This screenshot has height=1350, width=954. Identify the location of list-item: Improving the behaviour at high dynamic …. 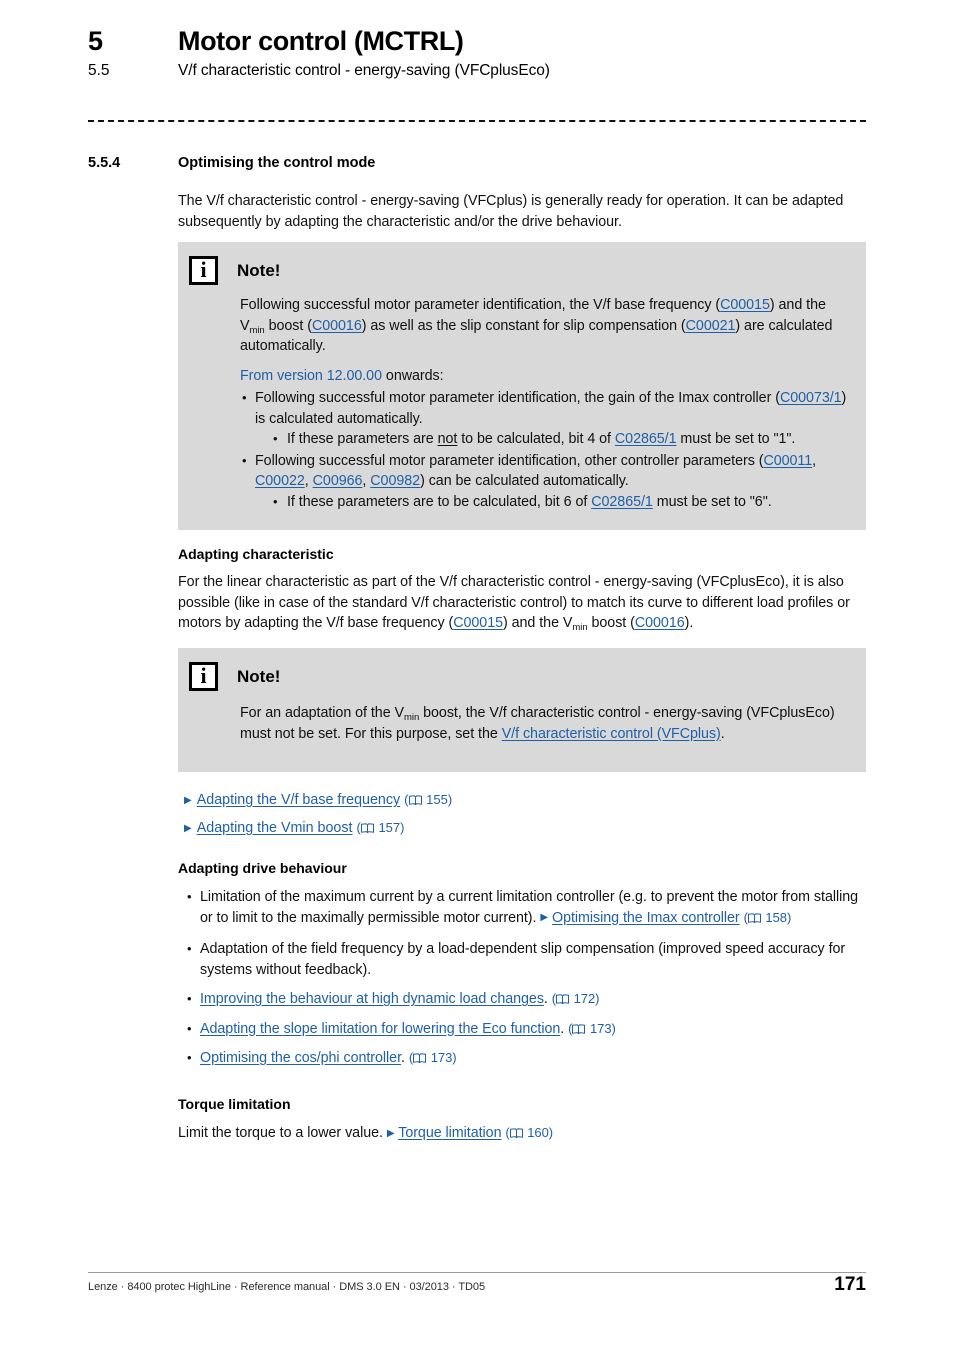
(522, 999).